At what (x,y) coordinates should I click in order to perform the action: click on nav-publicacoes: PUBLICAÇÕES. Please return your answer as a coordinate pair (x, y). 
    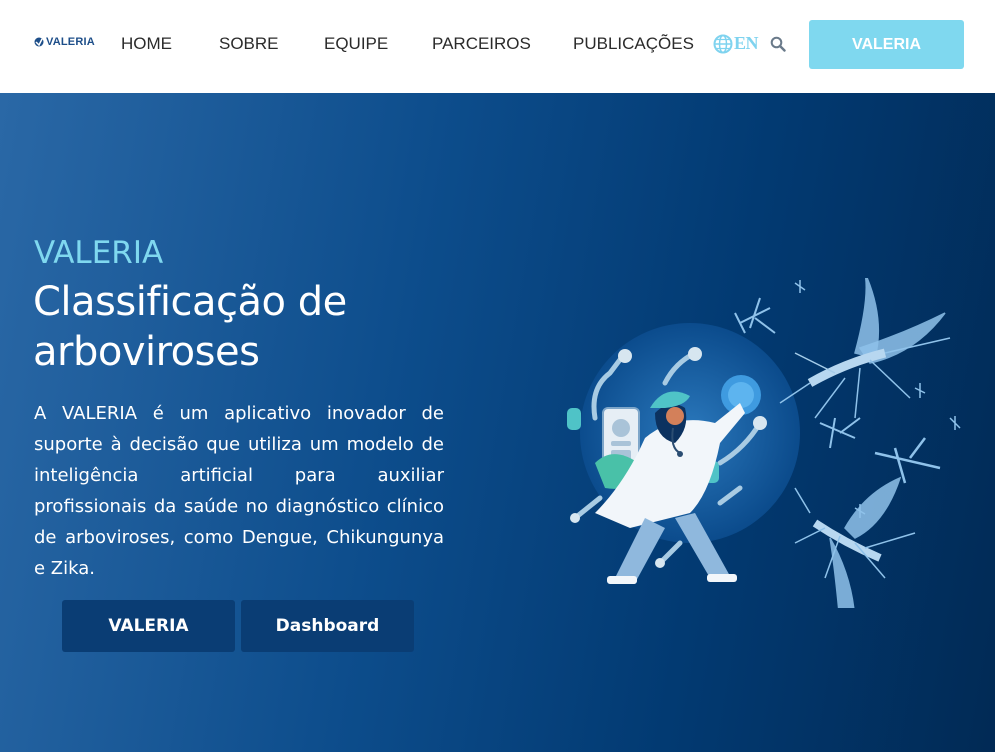
    Looking at the image, I should click on (633, 44).